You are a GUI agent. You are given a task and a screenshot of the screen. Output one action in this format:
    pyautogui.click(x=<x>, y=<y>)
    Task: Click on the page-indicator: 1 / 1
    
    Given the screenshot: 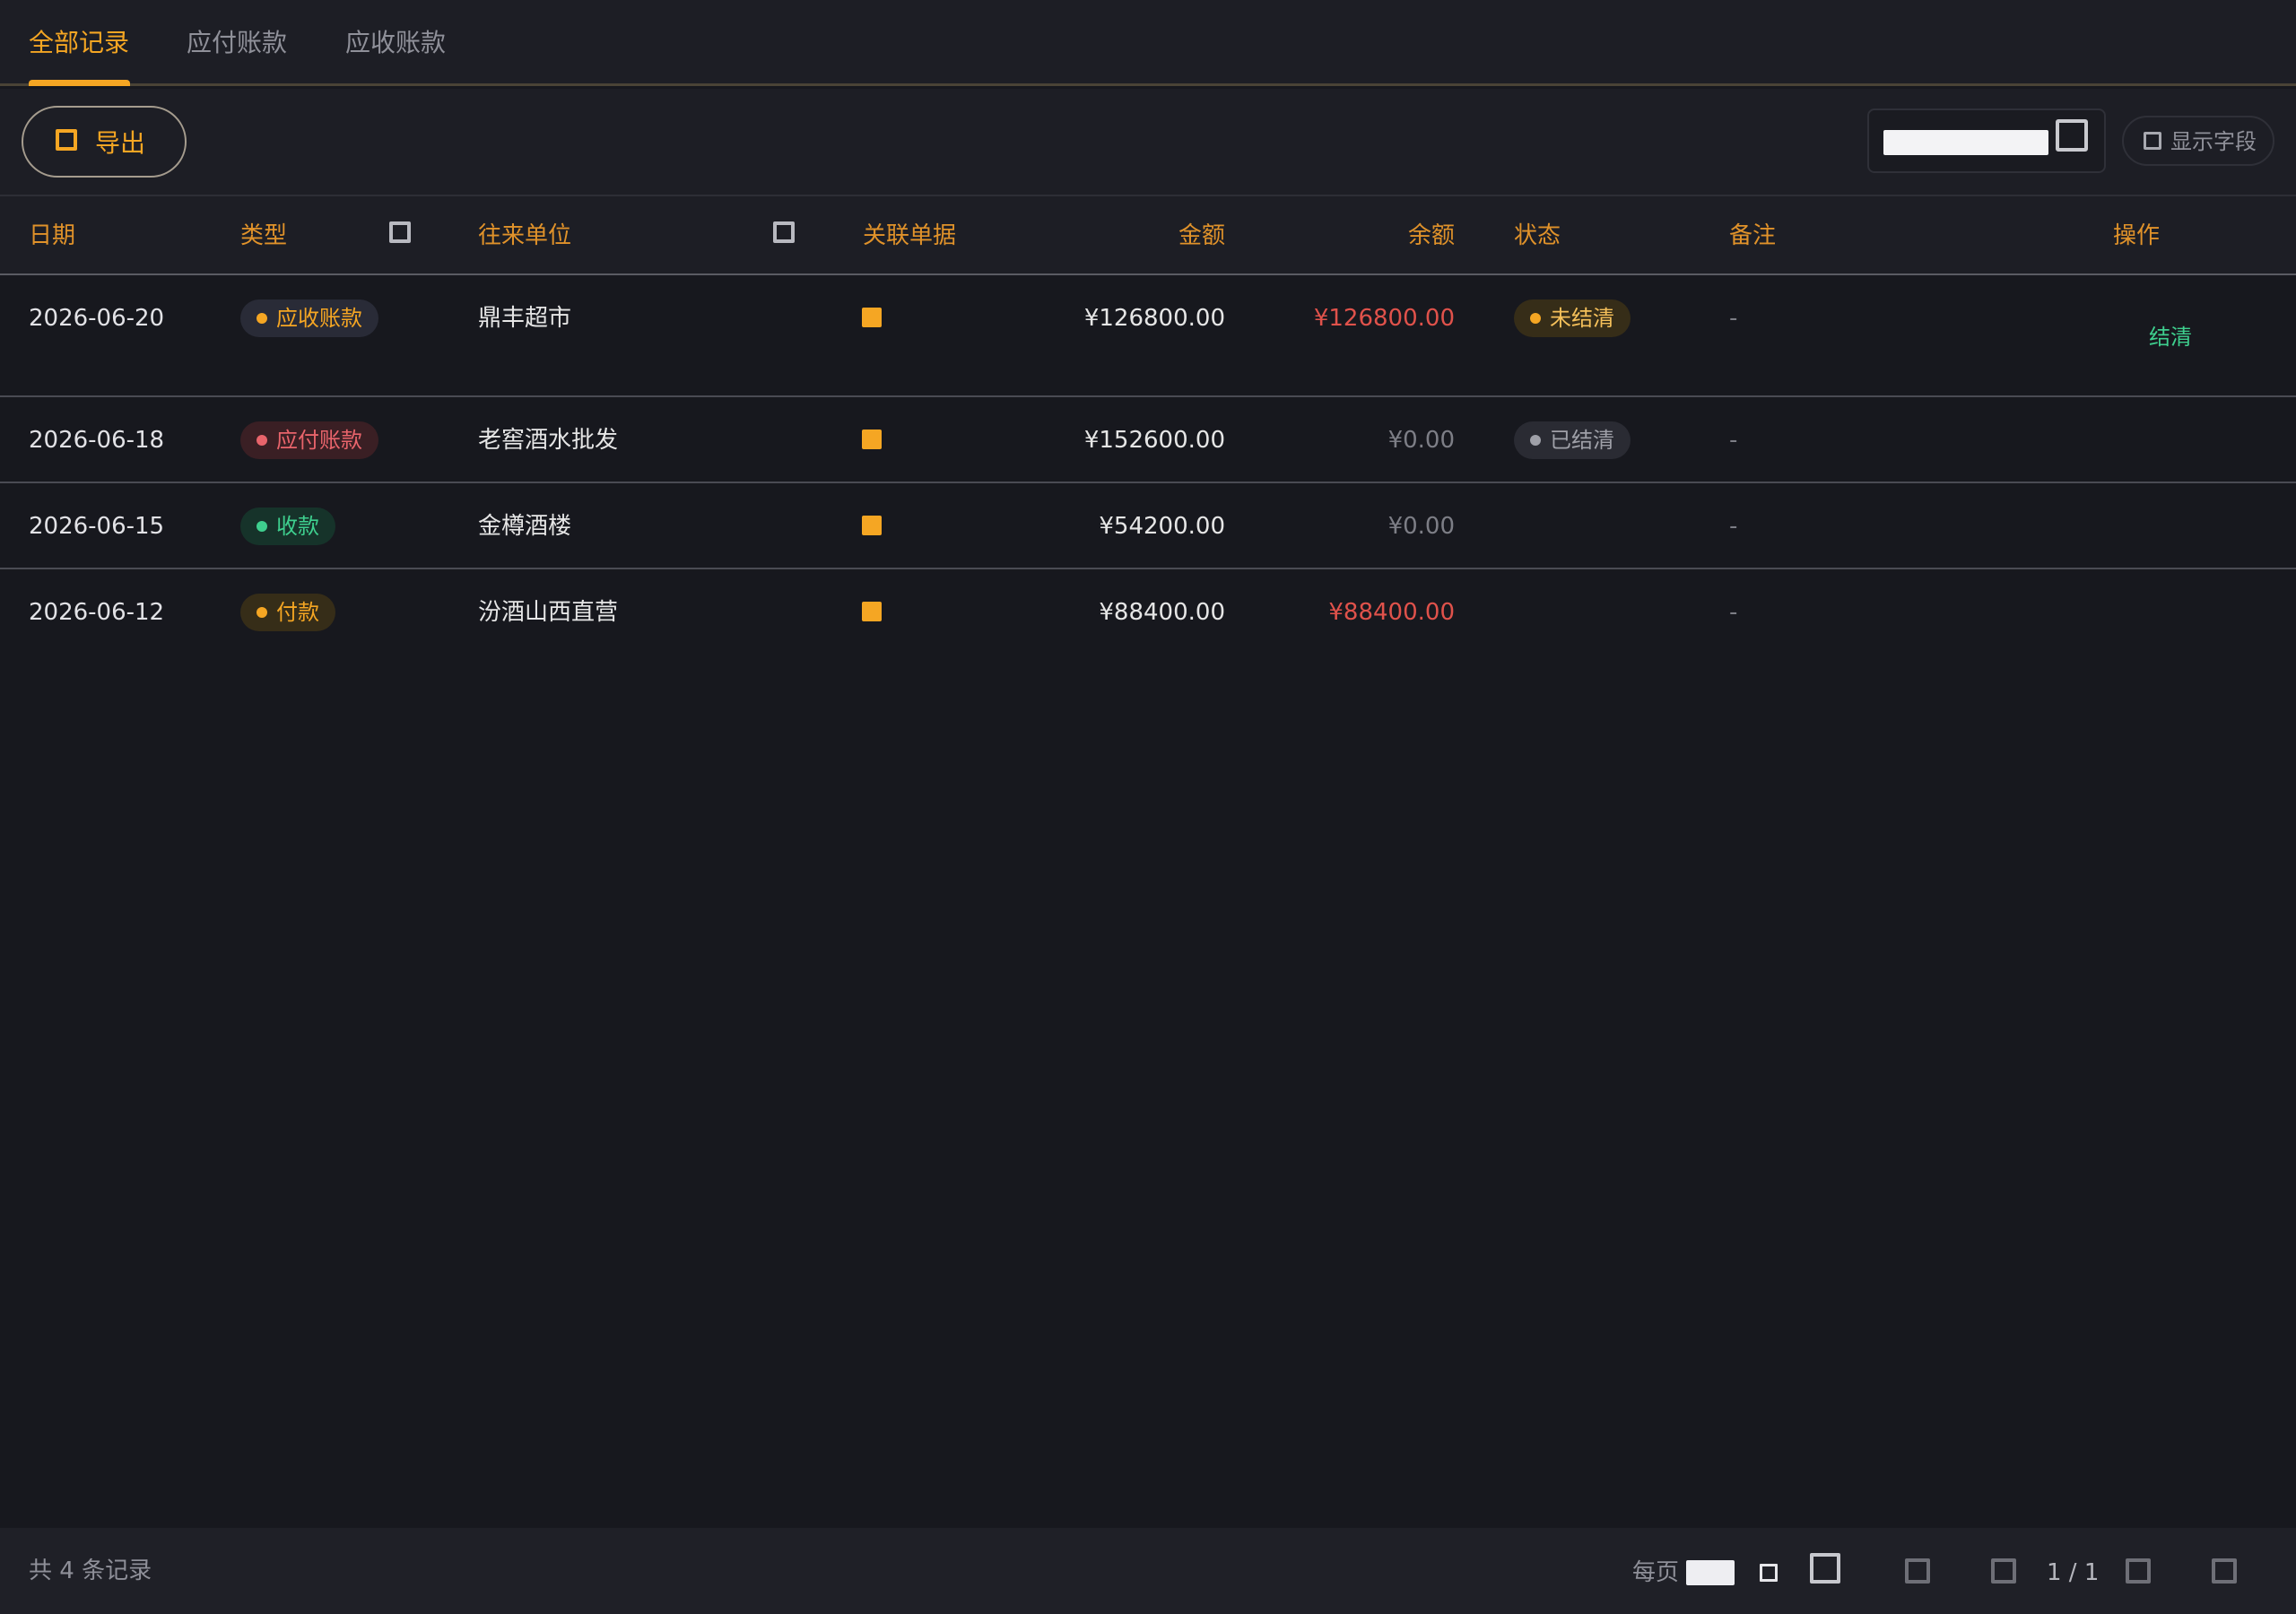 What is the action you would take?
    pyautogui.click(x=2073, y=1572)
    